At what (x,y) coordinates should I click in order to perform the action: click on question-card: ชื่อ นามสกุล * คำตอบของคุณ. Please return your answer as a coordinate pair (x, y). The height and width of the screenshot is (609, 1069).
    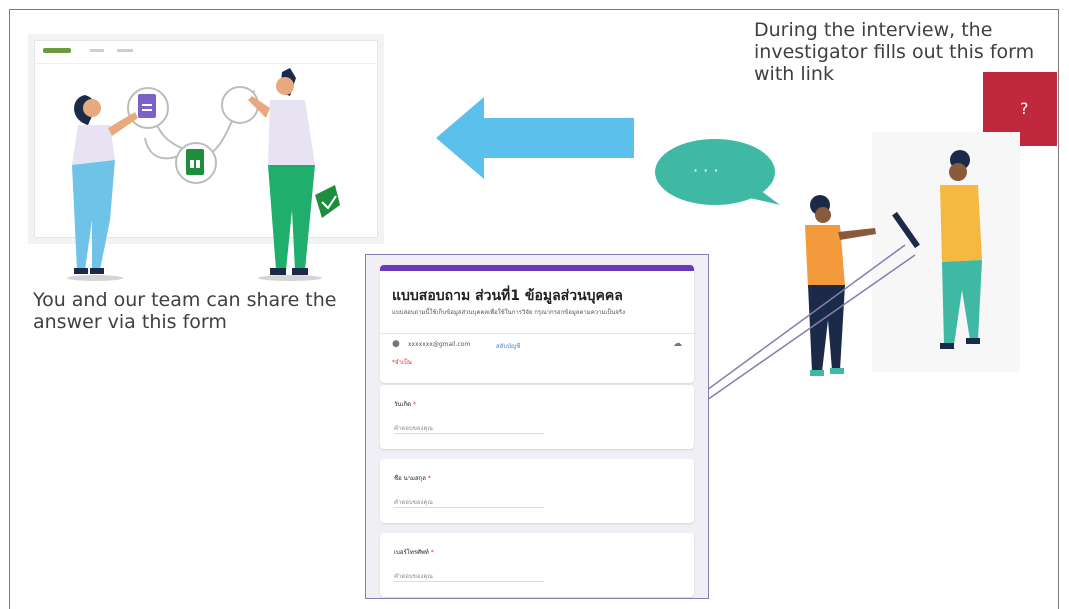
    Looking at the image, I should click on (537, 491).